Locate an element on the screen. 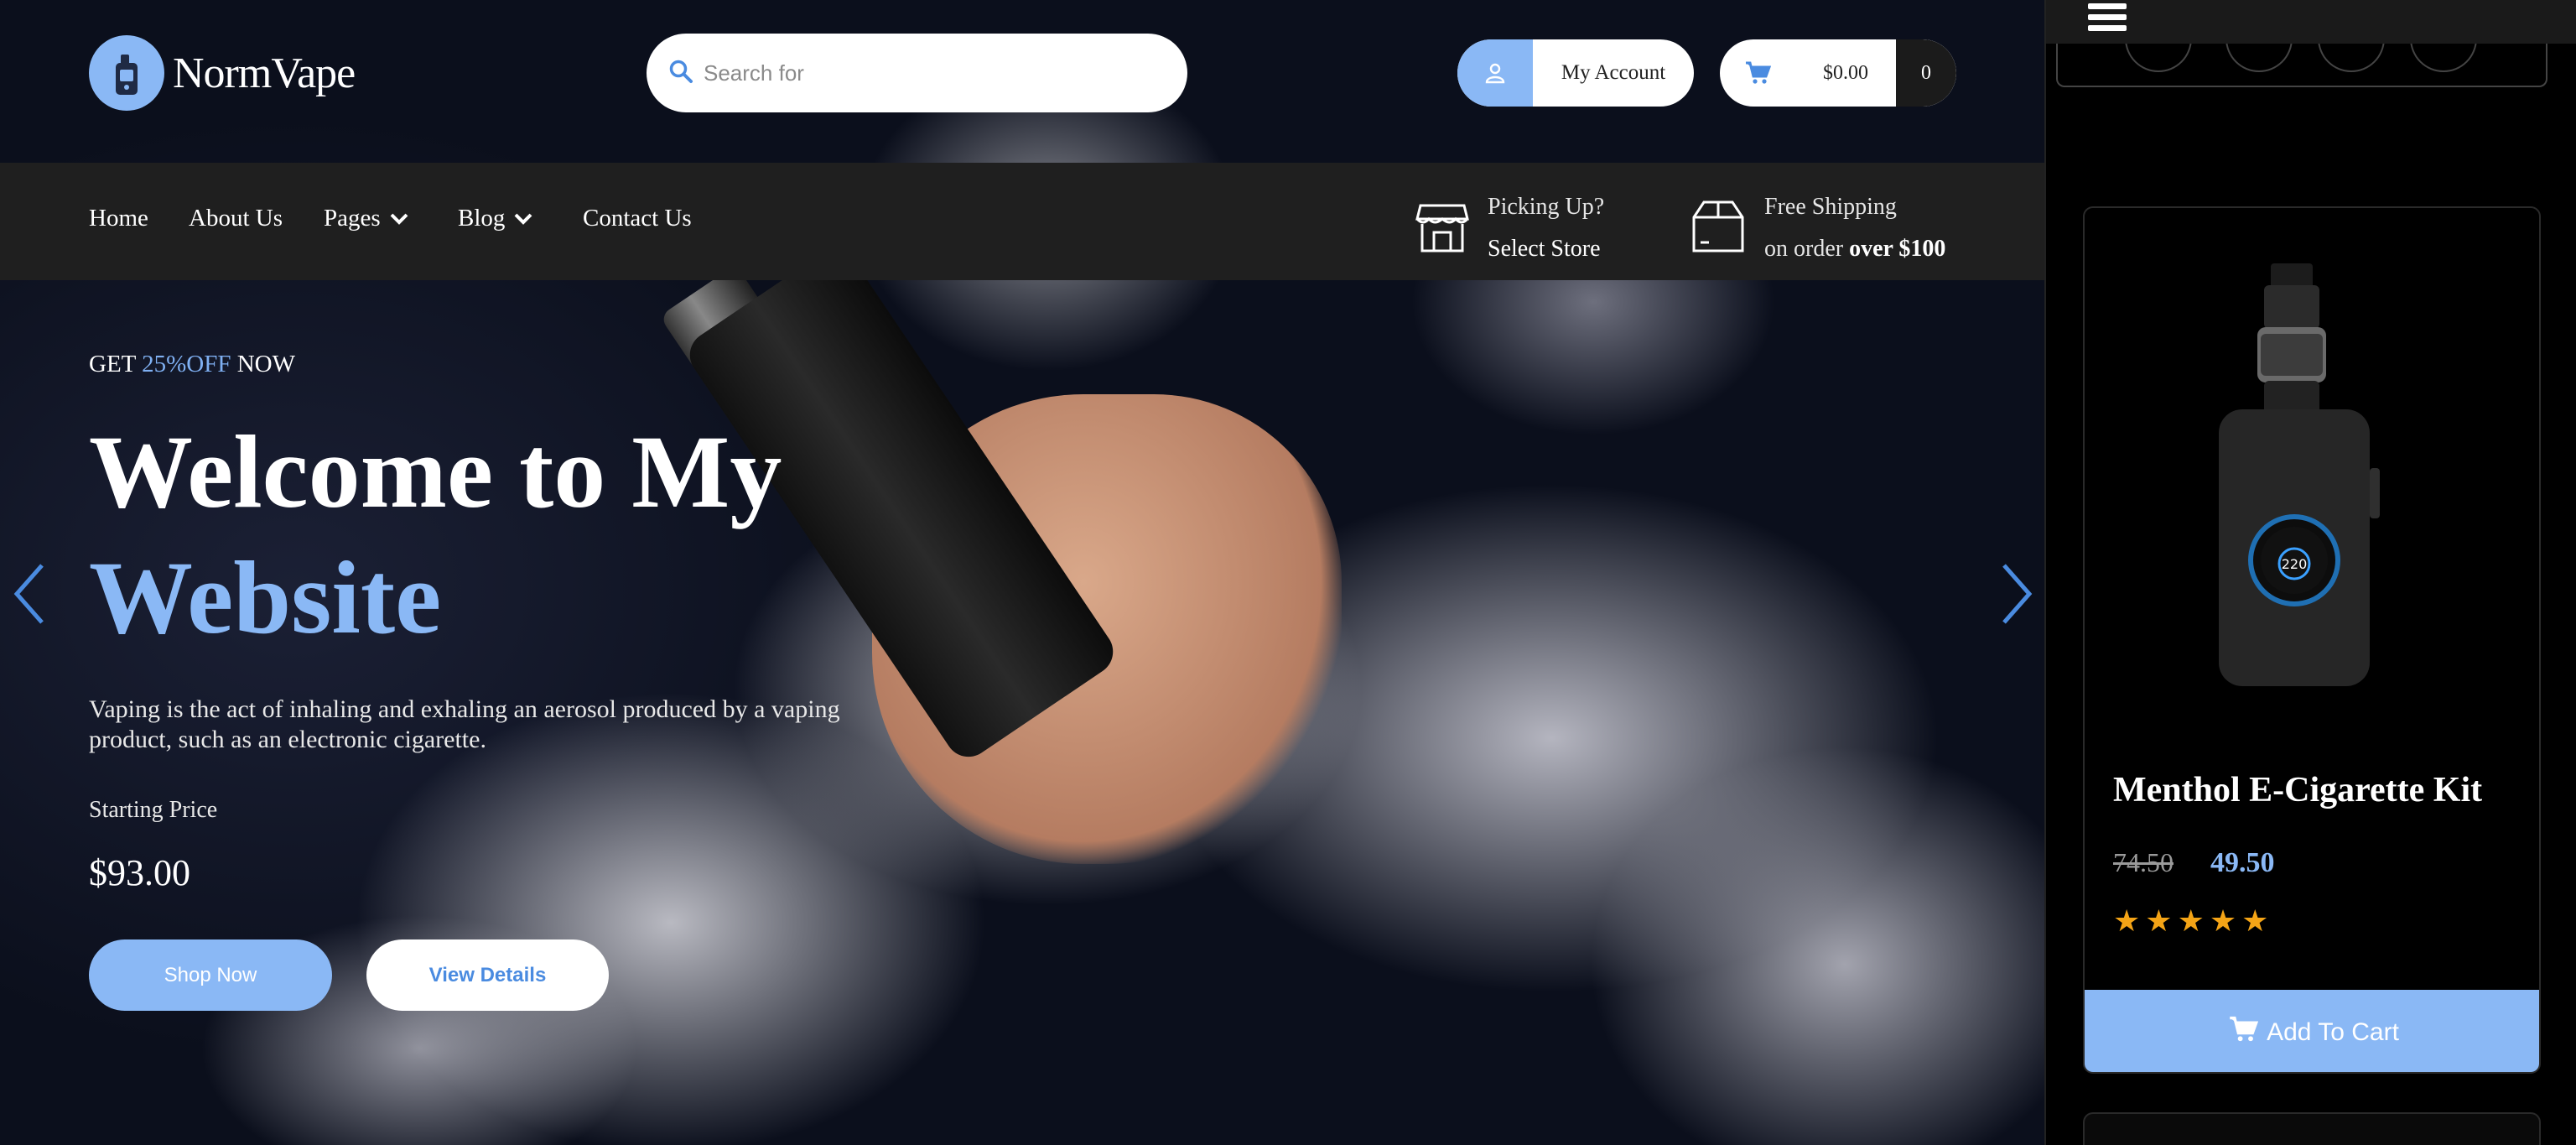 The height and width of the screenshot is (1145, 2576). nav-item-label: Home is located at coordinates (118, 218).